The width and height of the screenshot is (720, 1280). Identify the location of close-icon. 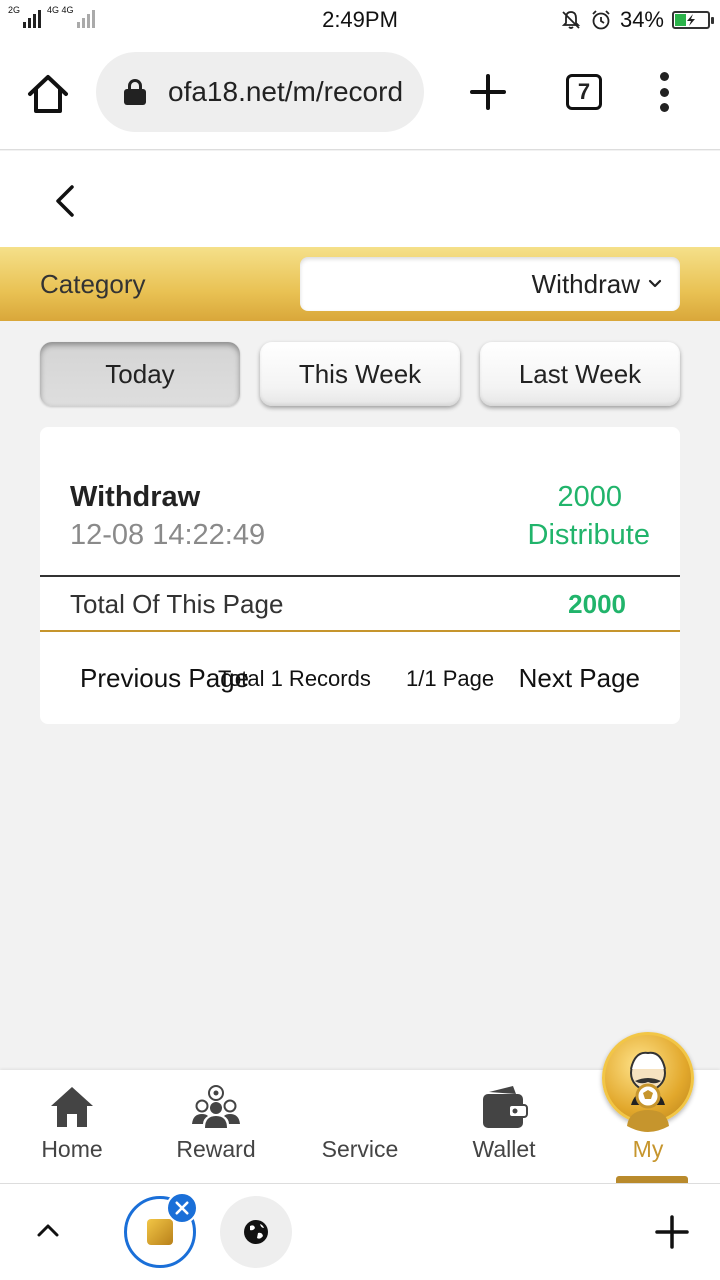
(182, 1208).